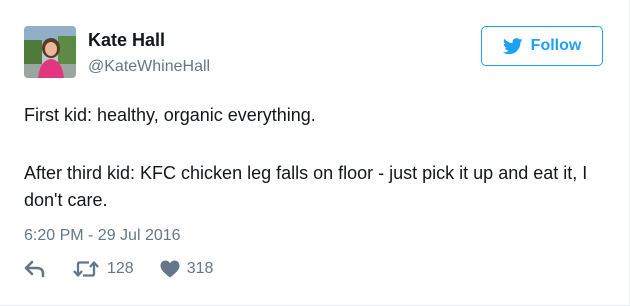 Image resolution: width=630 pixels, height=306 pixels. I want to click on reply-button, so click(35, 269).